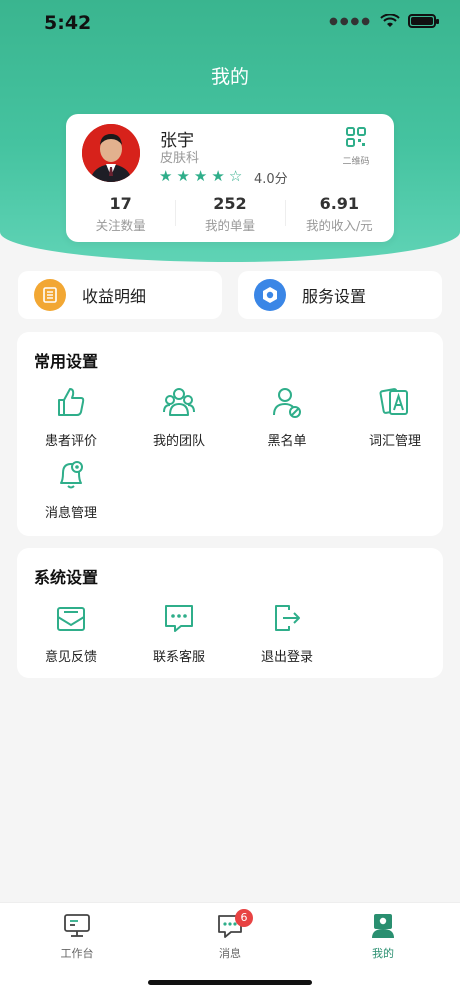  Describe the element at coordinates (270, 295) in the screenshot. I see `service-settings-icon` at that location.